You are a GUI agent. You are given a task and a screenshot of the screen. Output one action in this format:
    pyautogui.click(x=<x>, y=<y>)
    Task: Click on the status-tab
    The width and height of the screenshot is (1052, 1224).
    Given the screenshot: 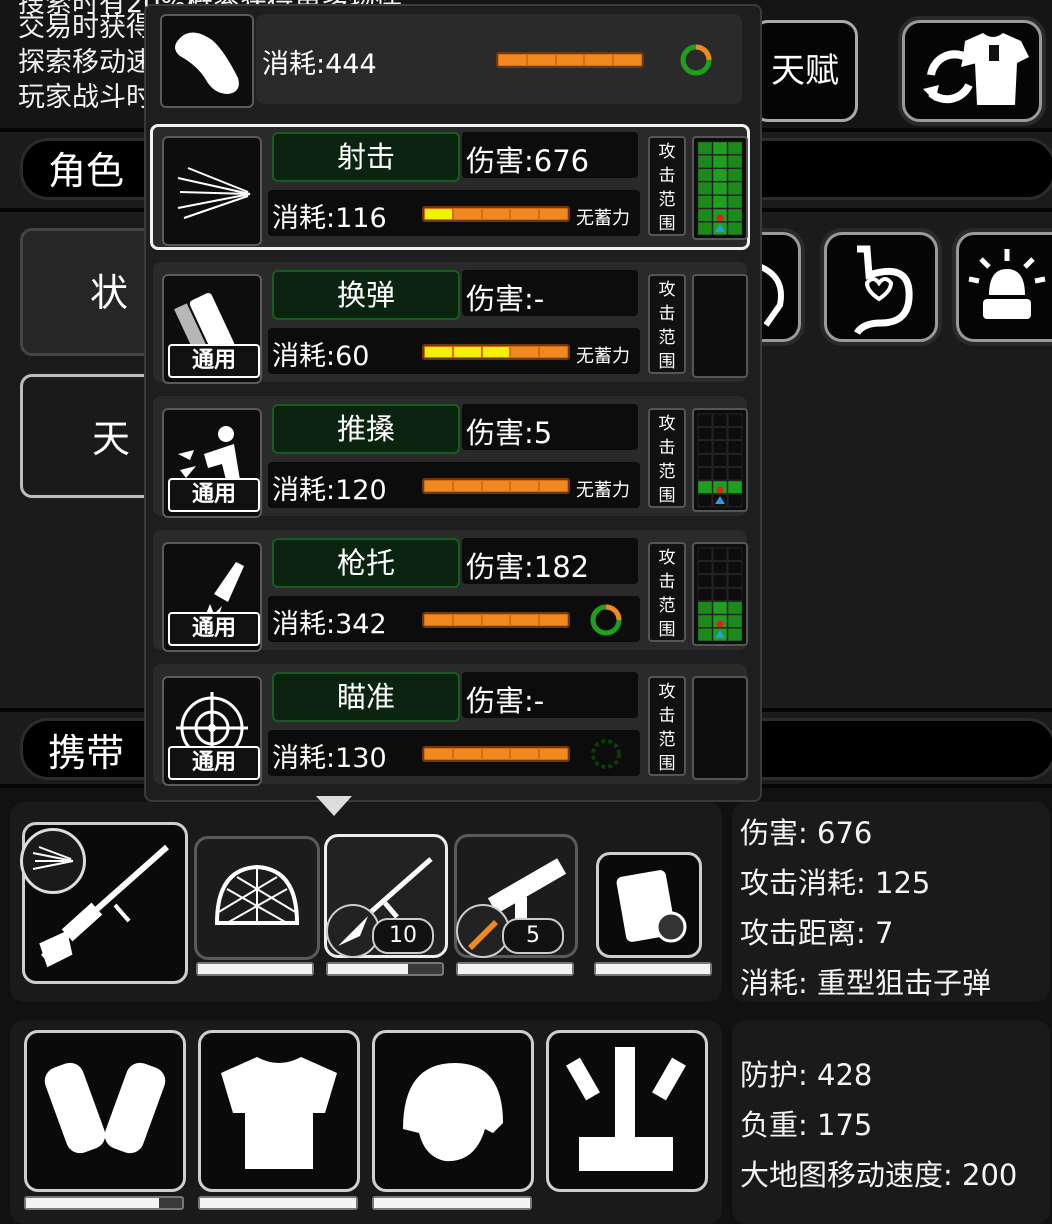 What is the action you would take?
    pyautogui.click(x=88, y=292)
    